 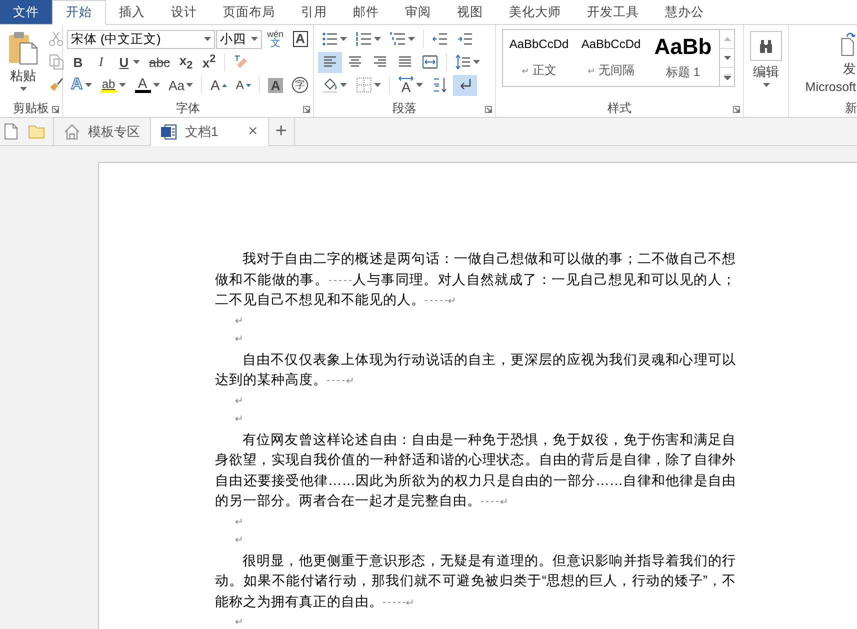 I want to click on copy-icon, so click(x=56, y=62).